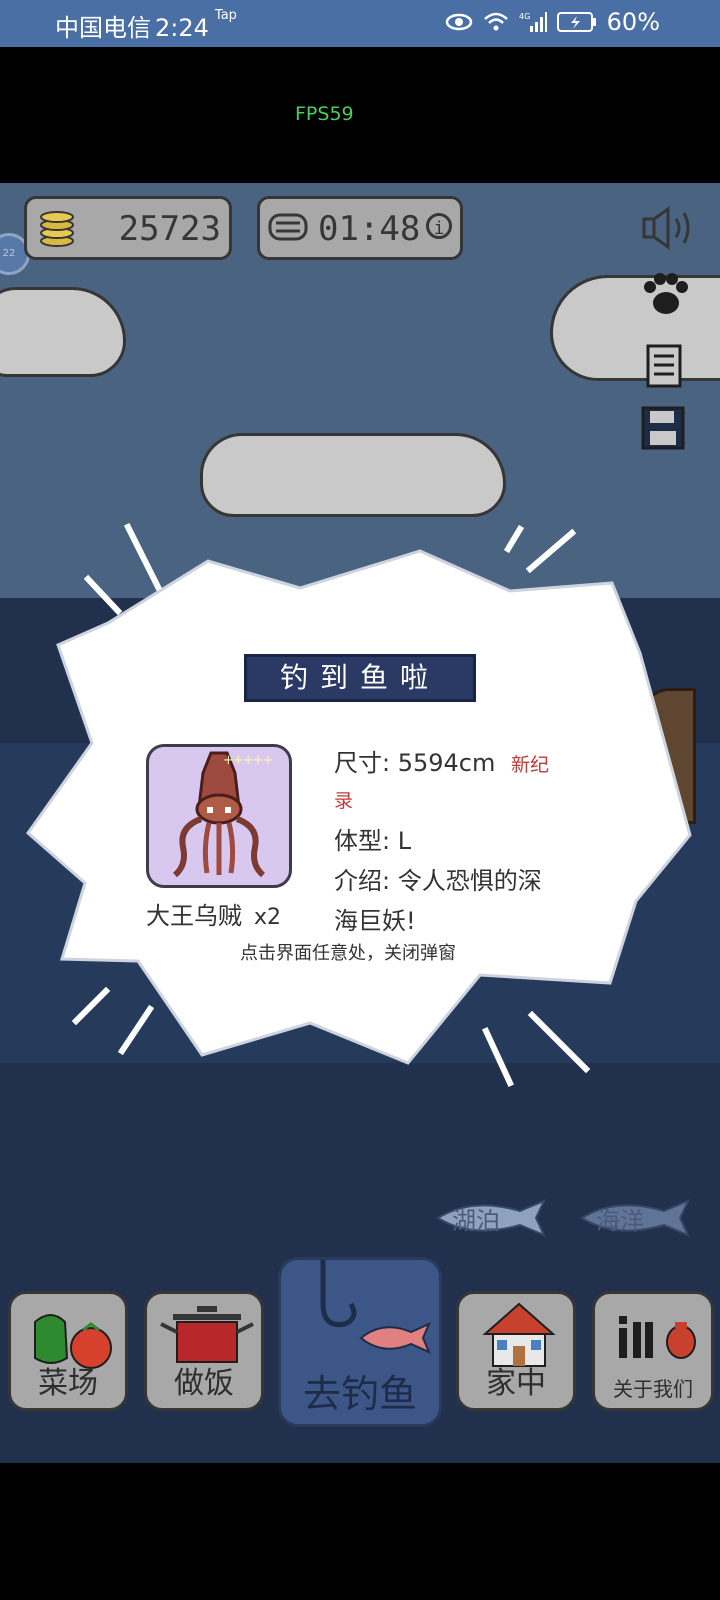 The width and height of the screenshot is (720, 1600). Describe the element at coordinates (360, 678) in the screenshot. I see `modal-title: 钓到鱼啦` at that location.